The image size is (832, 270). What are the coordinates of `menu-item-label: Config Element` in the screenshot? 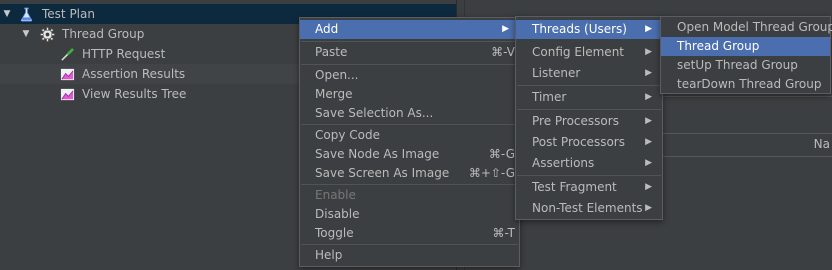 It's located at (578, 52).